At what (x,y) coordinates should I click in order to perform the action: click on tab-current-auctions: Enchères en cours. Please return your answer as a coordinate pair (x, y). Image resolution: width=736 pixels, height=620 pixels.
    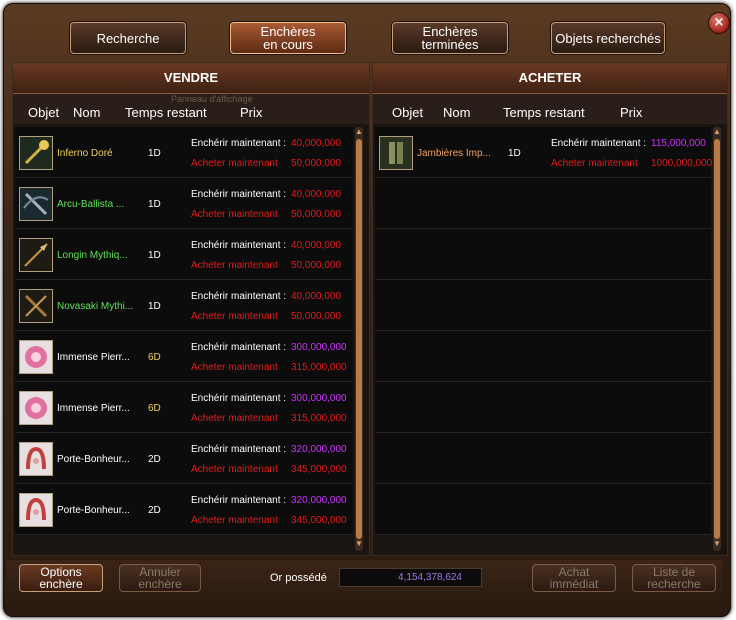
    Looking at the image, I should click on (288, 38).